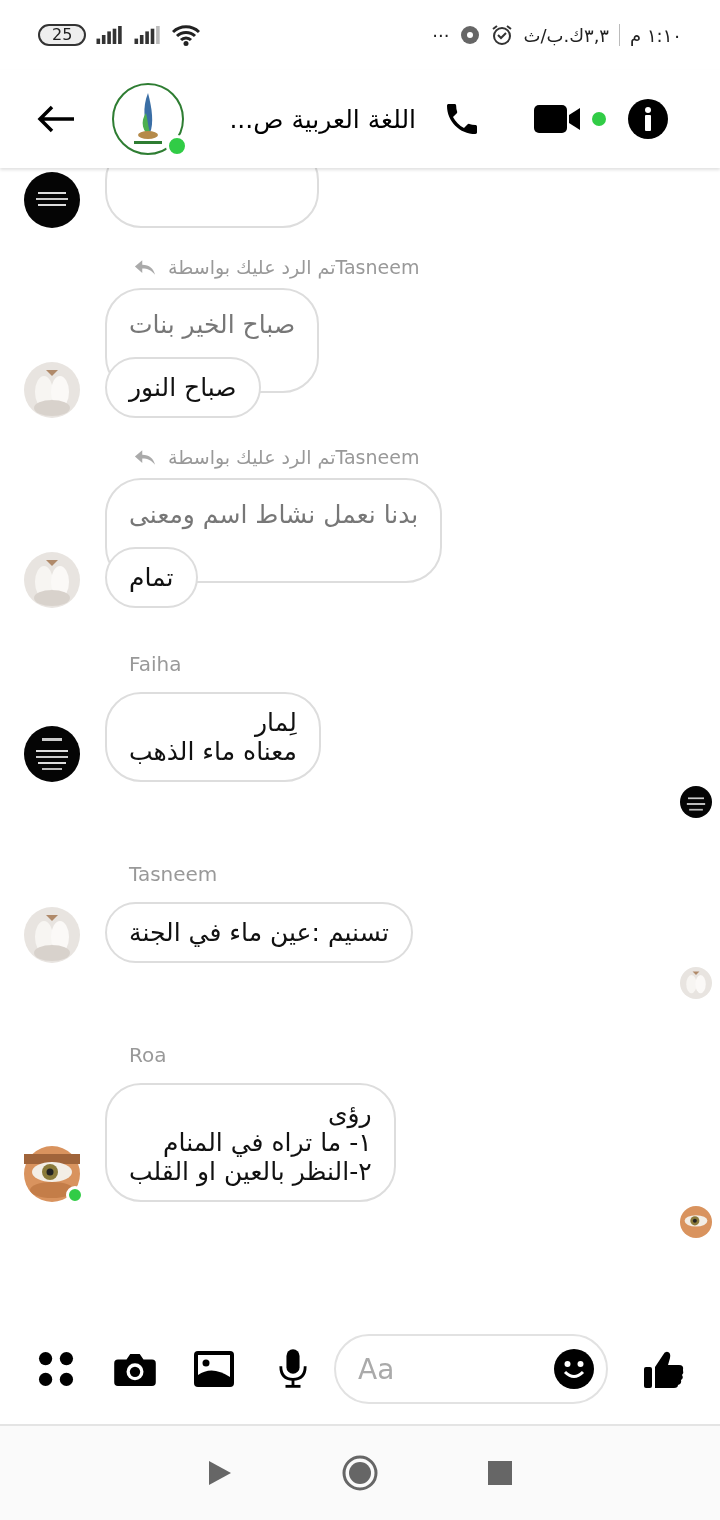  Describe the element at coordinates (360, 1473) in the screenshot. I see `home-circle-icon` at that location.